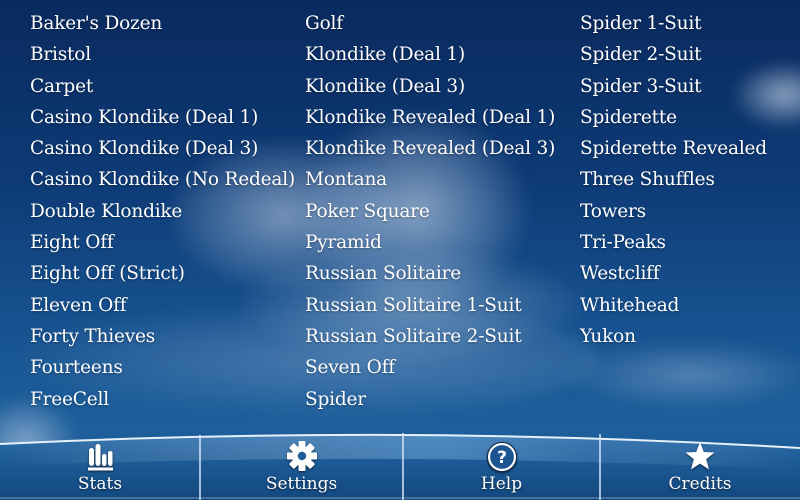 Image resolution: width=800 pixels, height=500 pixels. Describe the element at coordinates (100, 484) in the screenshot. I see `stats-label: Stats` at that location.